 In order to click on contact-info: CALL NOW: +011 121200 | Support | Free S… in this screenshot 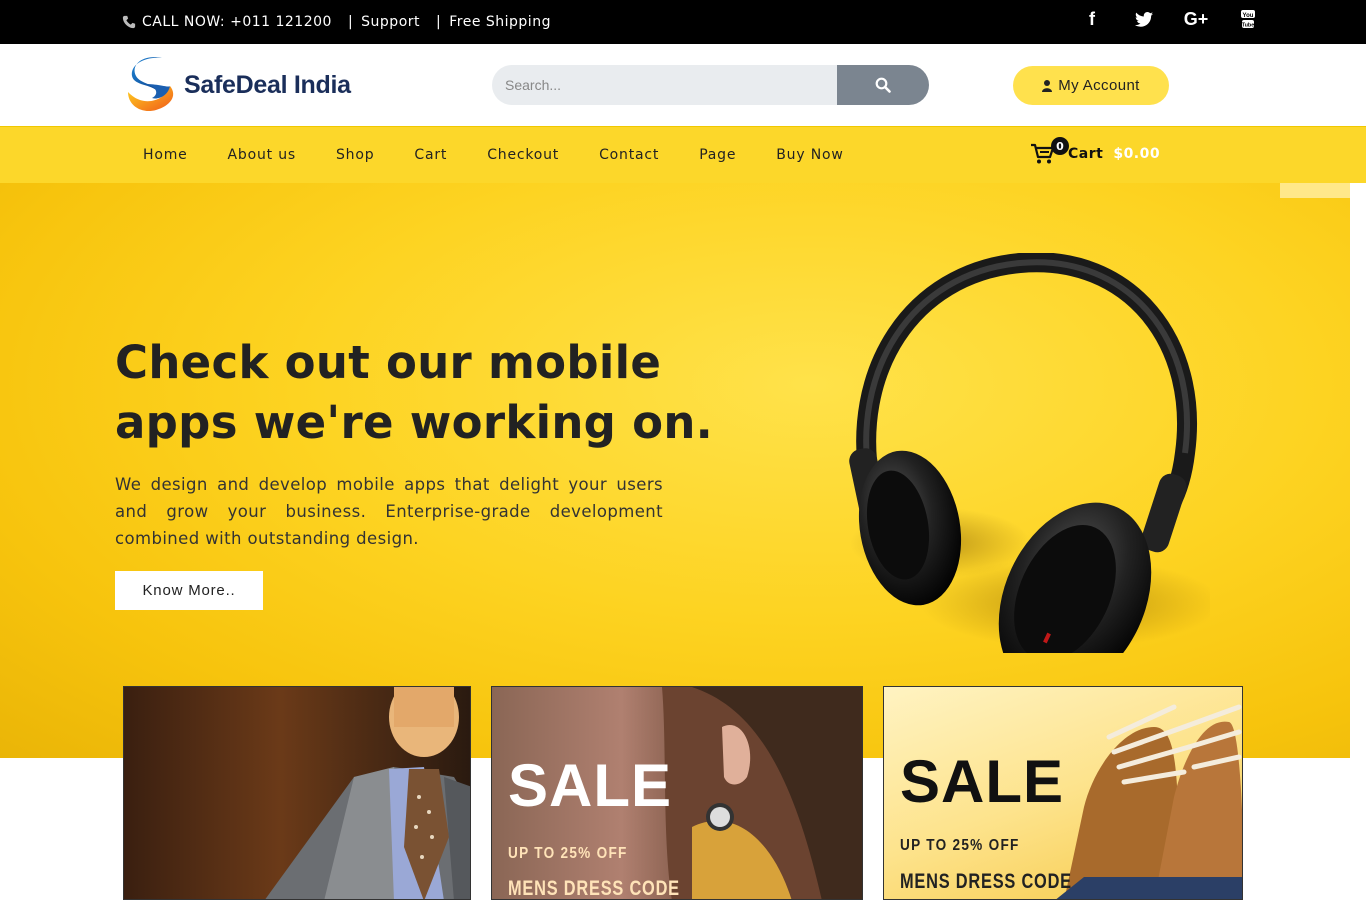, I will do `click(336, 22)`.